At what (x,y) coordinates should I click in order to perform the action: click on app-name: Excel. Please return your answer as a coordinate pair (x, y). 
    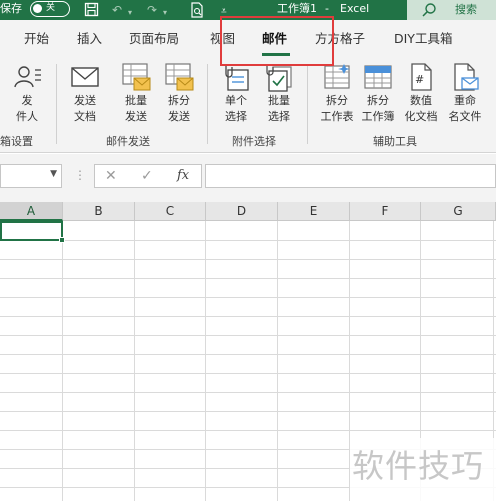
    Looking at the image, I should click on (355, 8).